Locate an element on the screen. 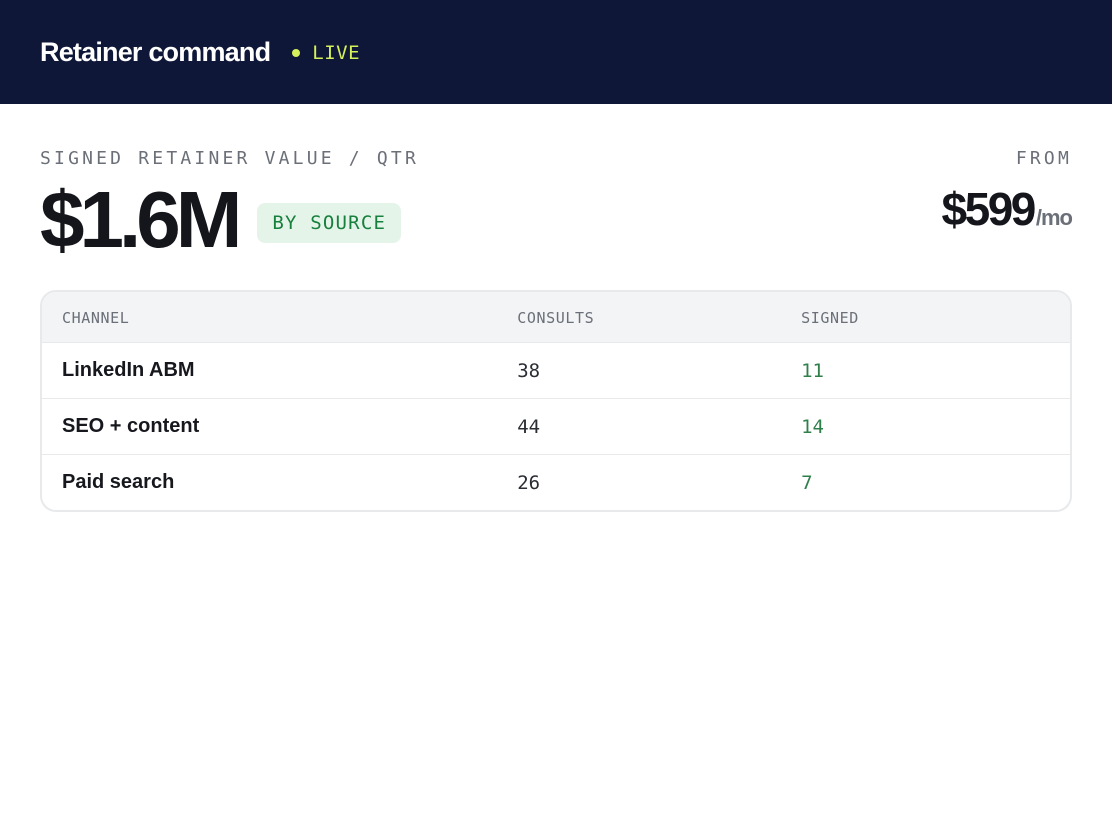  live-status-label: LIVE is located at coordinates (336, 53).